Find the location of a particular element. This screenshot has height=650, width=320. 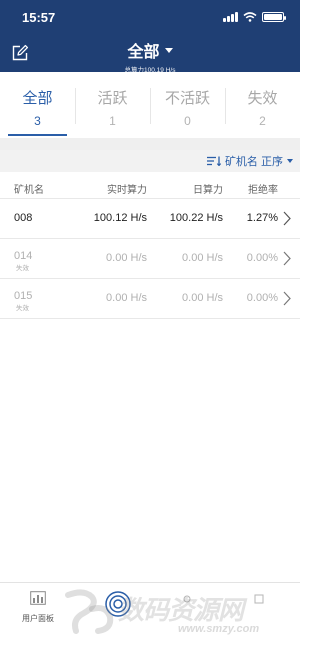

sort-bar: 矿机名 正序 is located at coordinates (150, 161).